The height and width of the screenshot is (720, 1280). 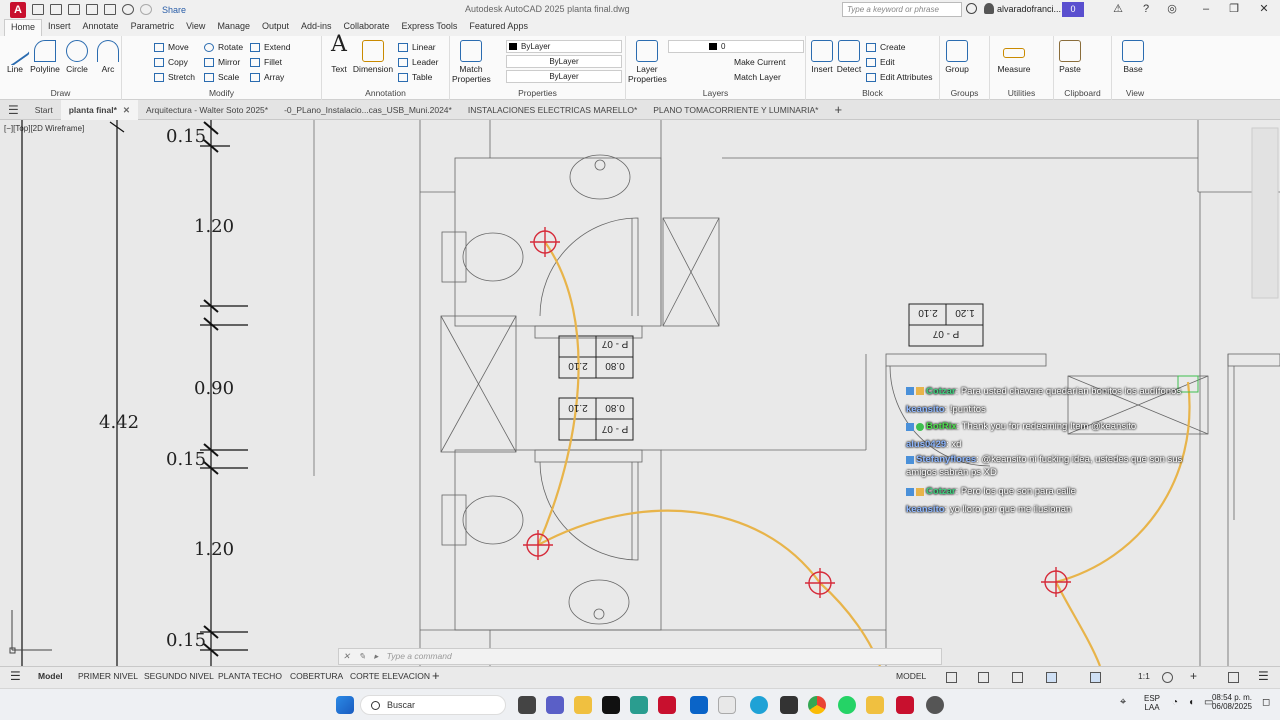 I want to click on plus-icon: +, so click(x=1193, y=676).